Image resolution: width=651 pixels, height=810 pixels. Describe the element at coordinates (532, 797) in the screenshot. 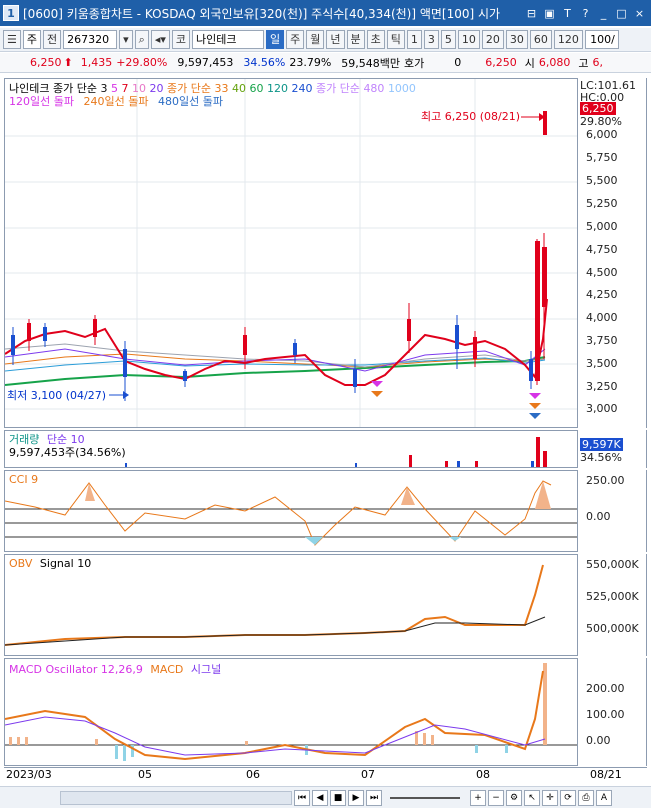

I see `pointer-icon: ↖` at that location.